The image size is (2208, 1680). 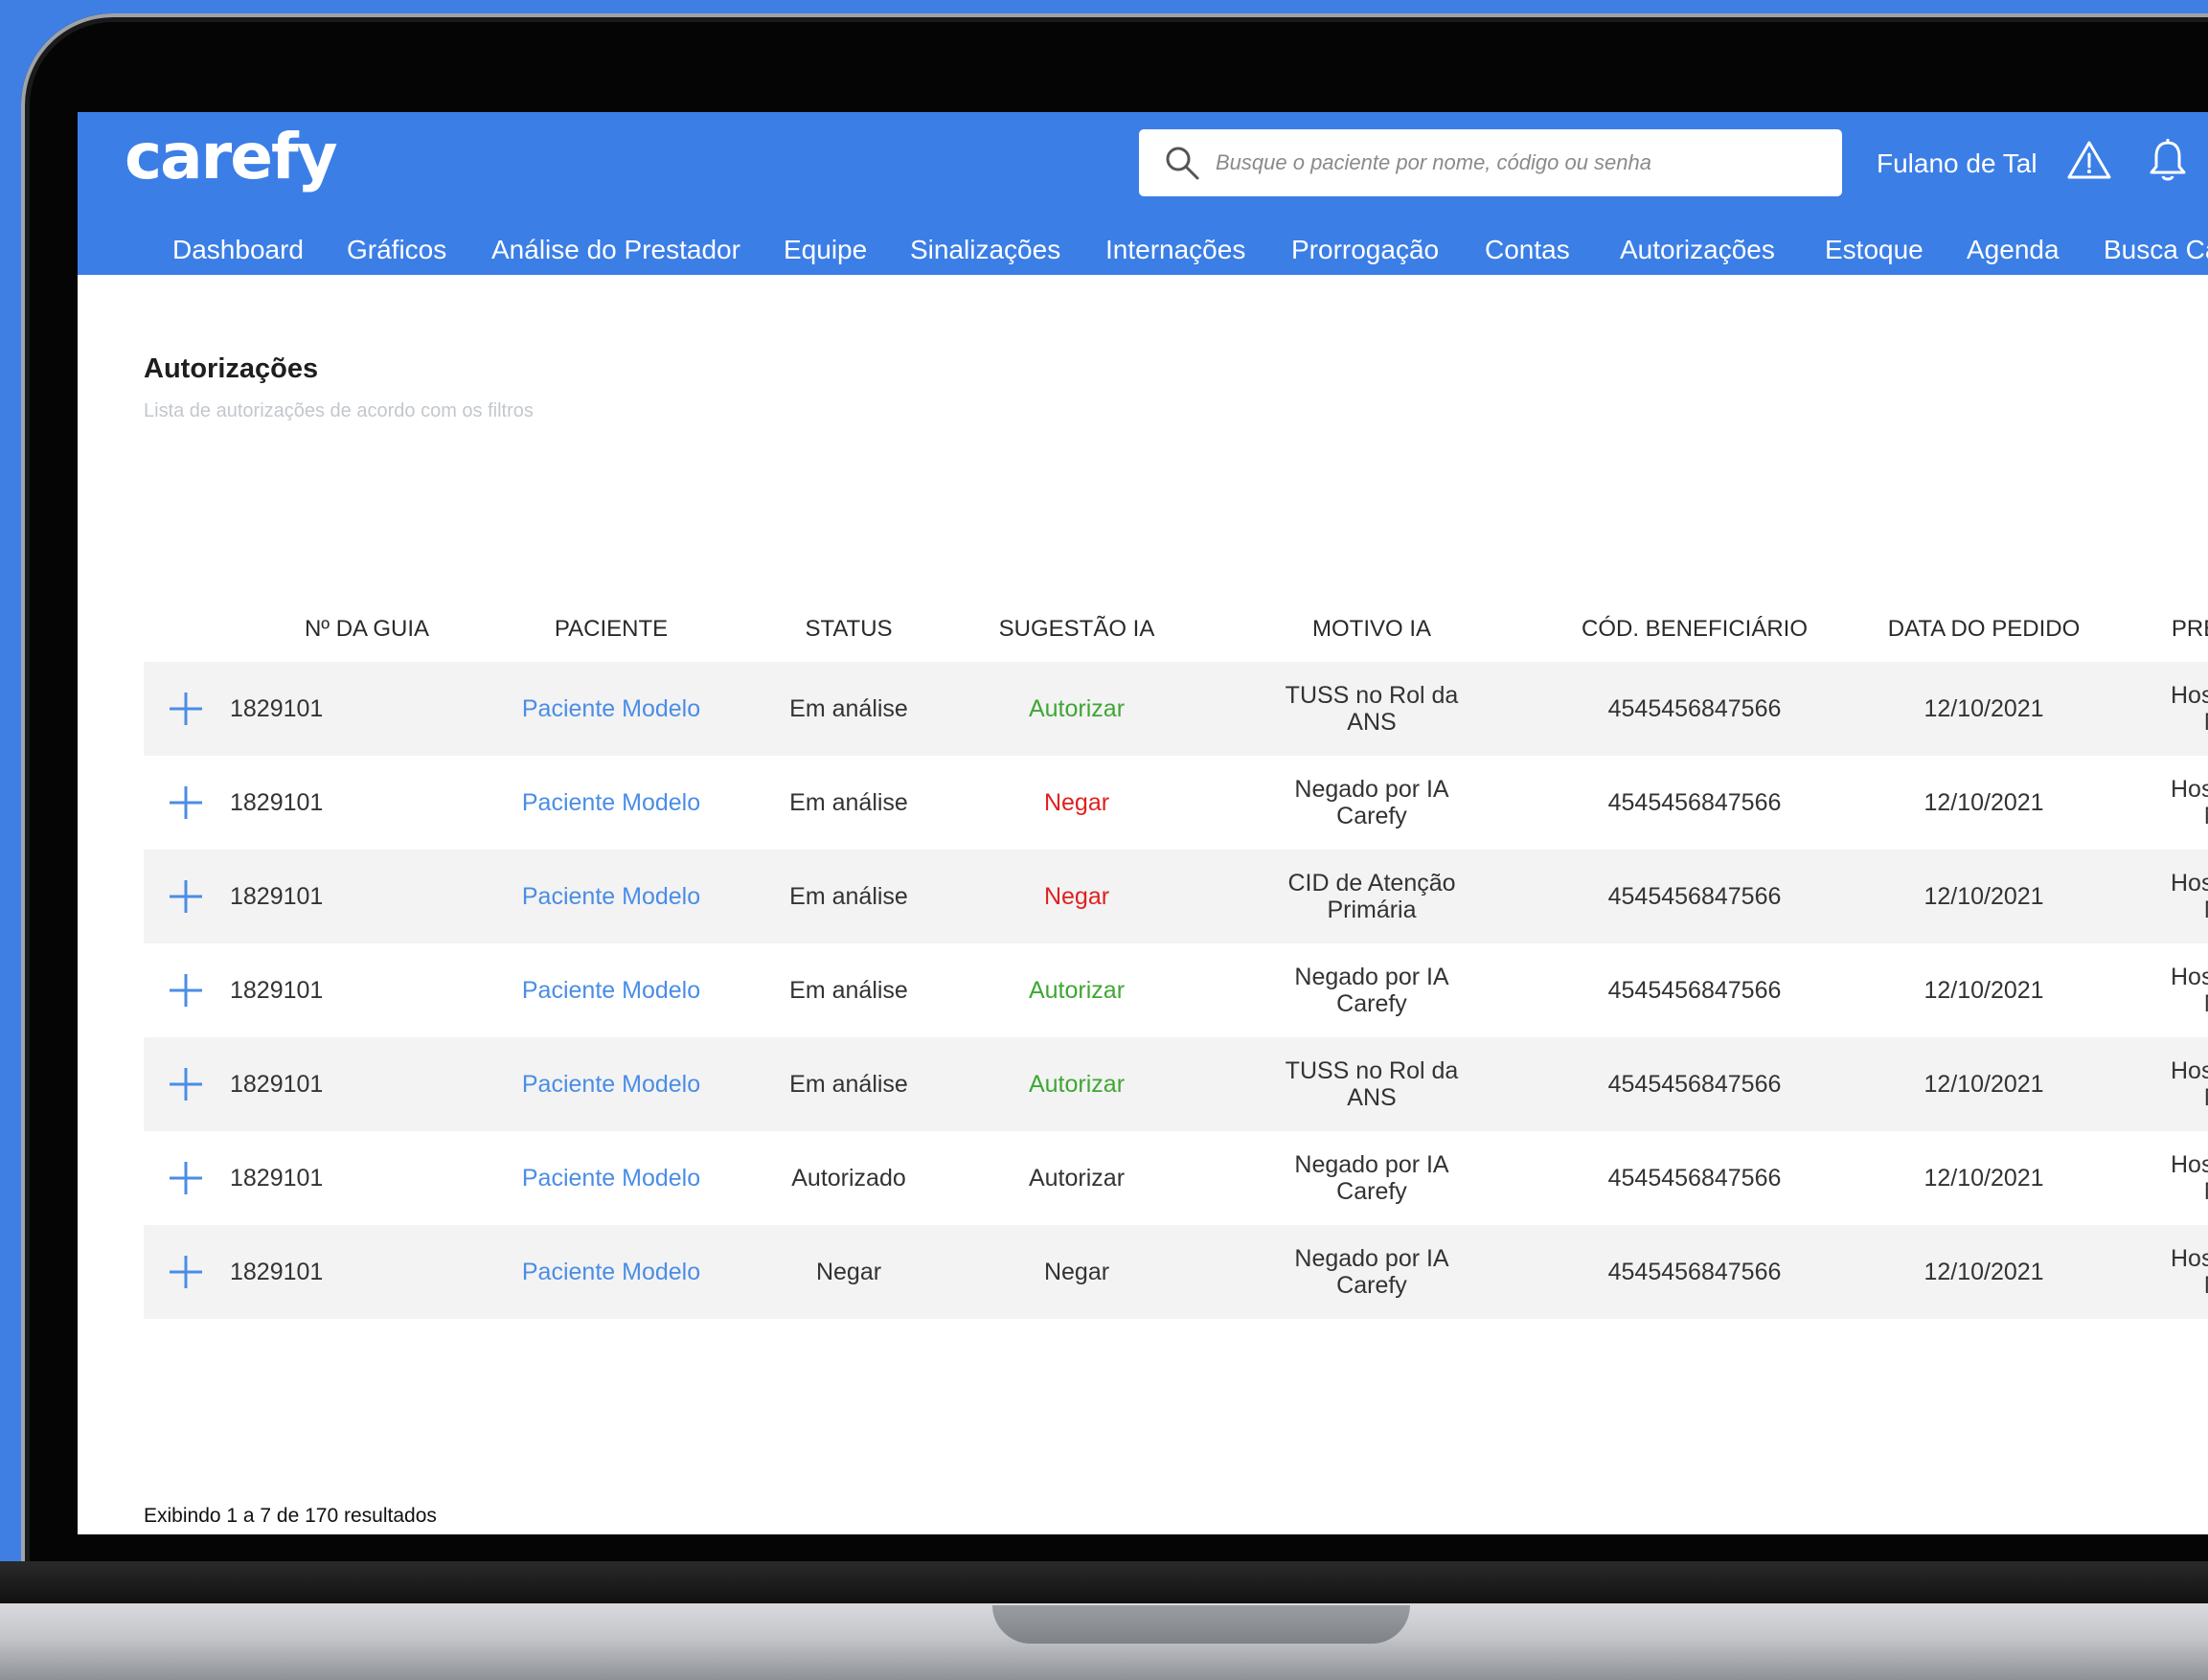 I want to click on header-prestador: PRESTADO, so click(x=2190, y=630).